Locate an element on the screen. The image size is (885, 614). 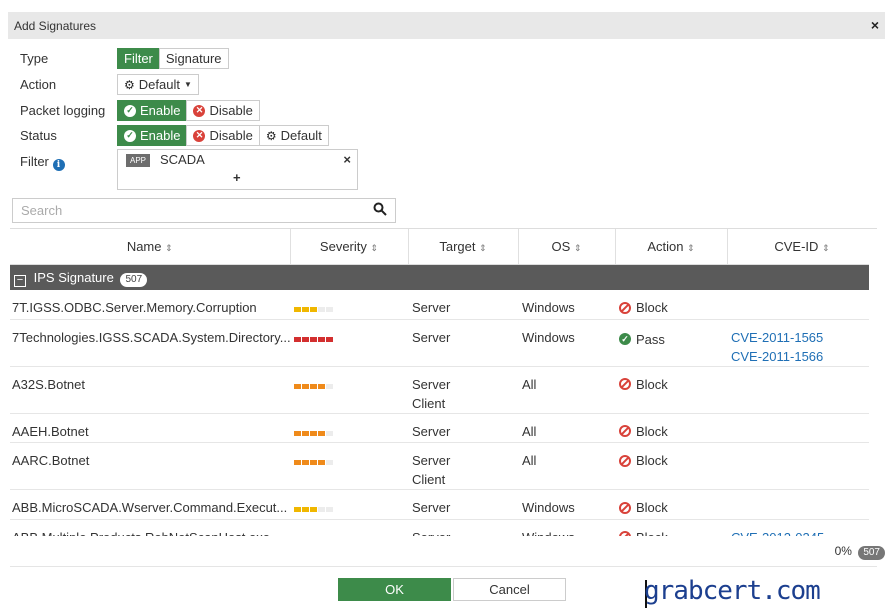
column-header-severity: Severity ⇕ is located at coordinates (349, 247).